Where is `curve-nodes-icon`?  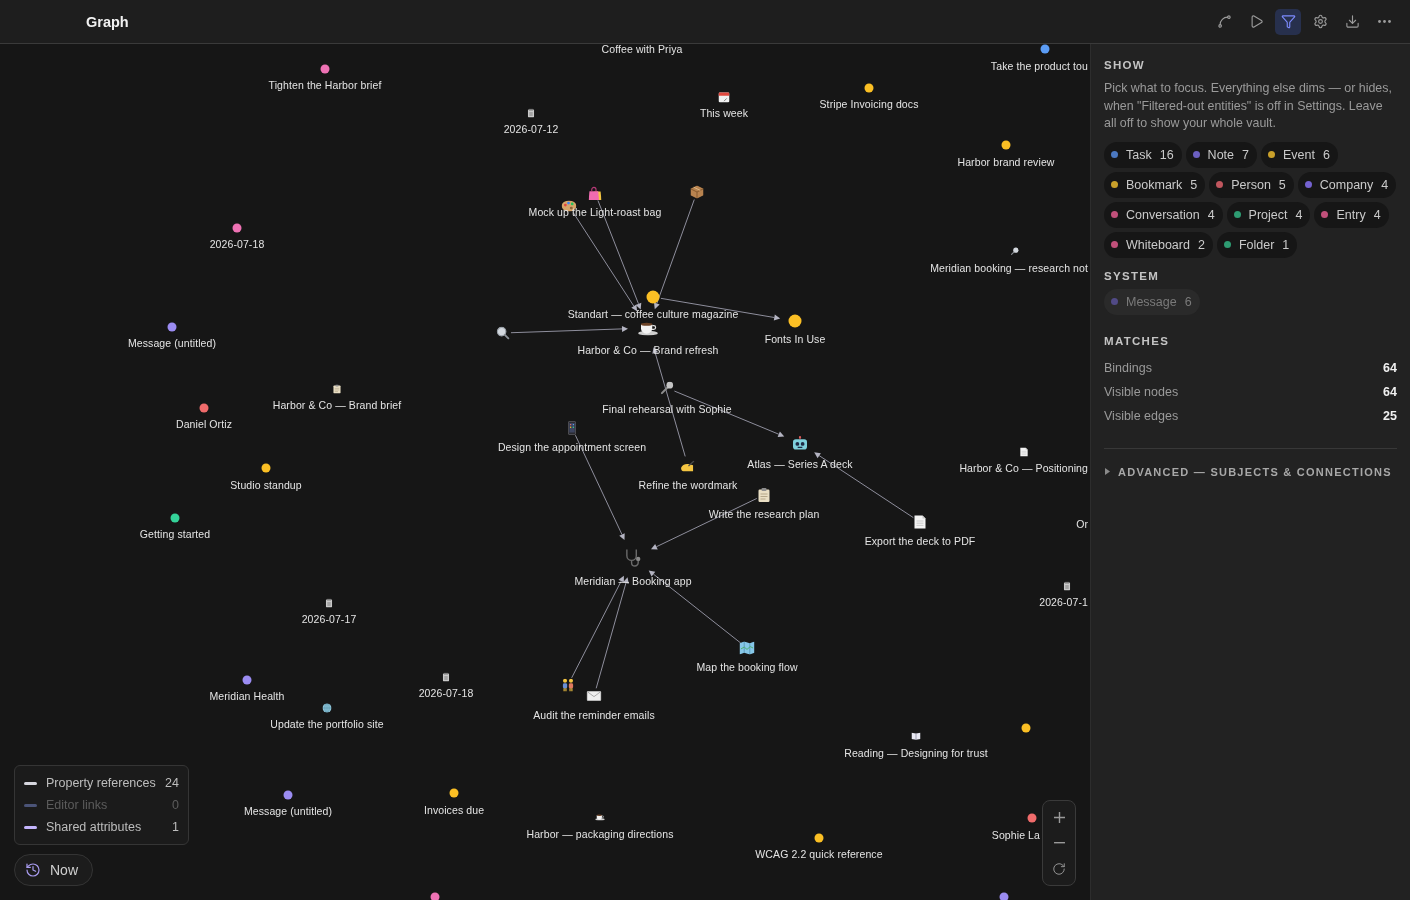 curve-nodes-icon is located at coordinates (1224, 21).